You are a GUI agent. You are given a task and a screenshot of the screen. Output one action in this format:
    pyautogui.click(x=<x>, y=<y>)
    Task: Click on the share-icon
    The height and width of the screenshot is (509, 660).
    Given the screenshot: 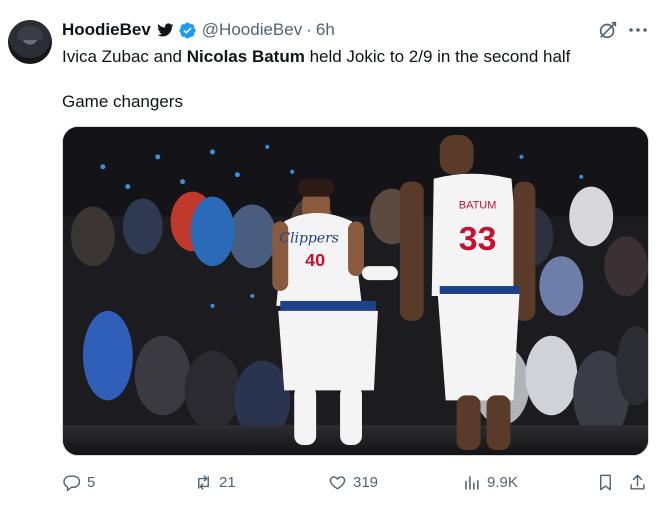 What is the action you would take?
    pyautogui.click(x=637, y=482)
    